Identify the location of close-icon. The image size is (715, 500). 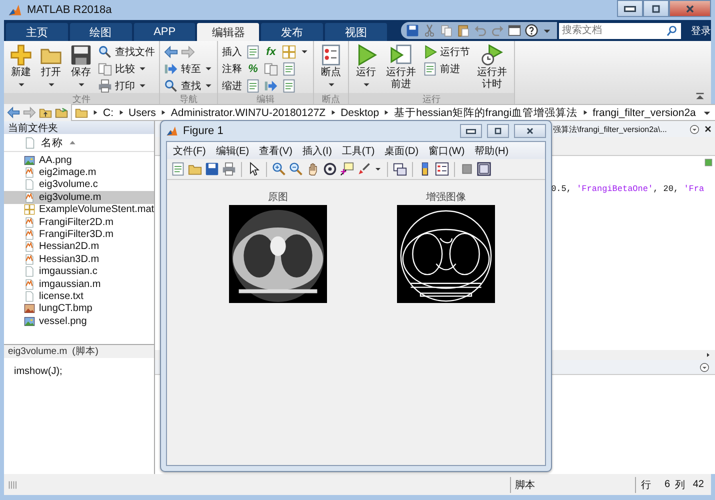
(708, 129).